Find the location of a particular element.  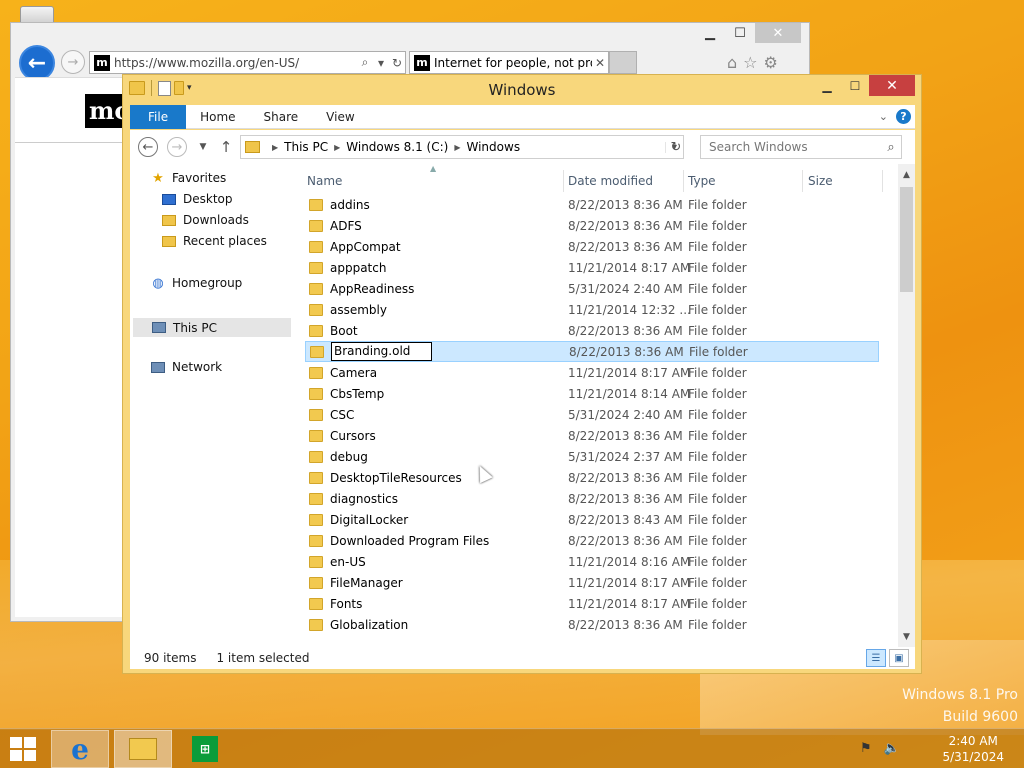

file-name-cell: apppatch is located at coordinates (347, 268).